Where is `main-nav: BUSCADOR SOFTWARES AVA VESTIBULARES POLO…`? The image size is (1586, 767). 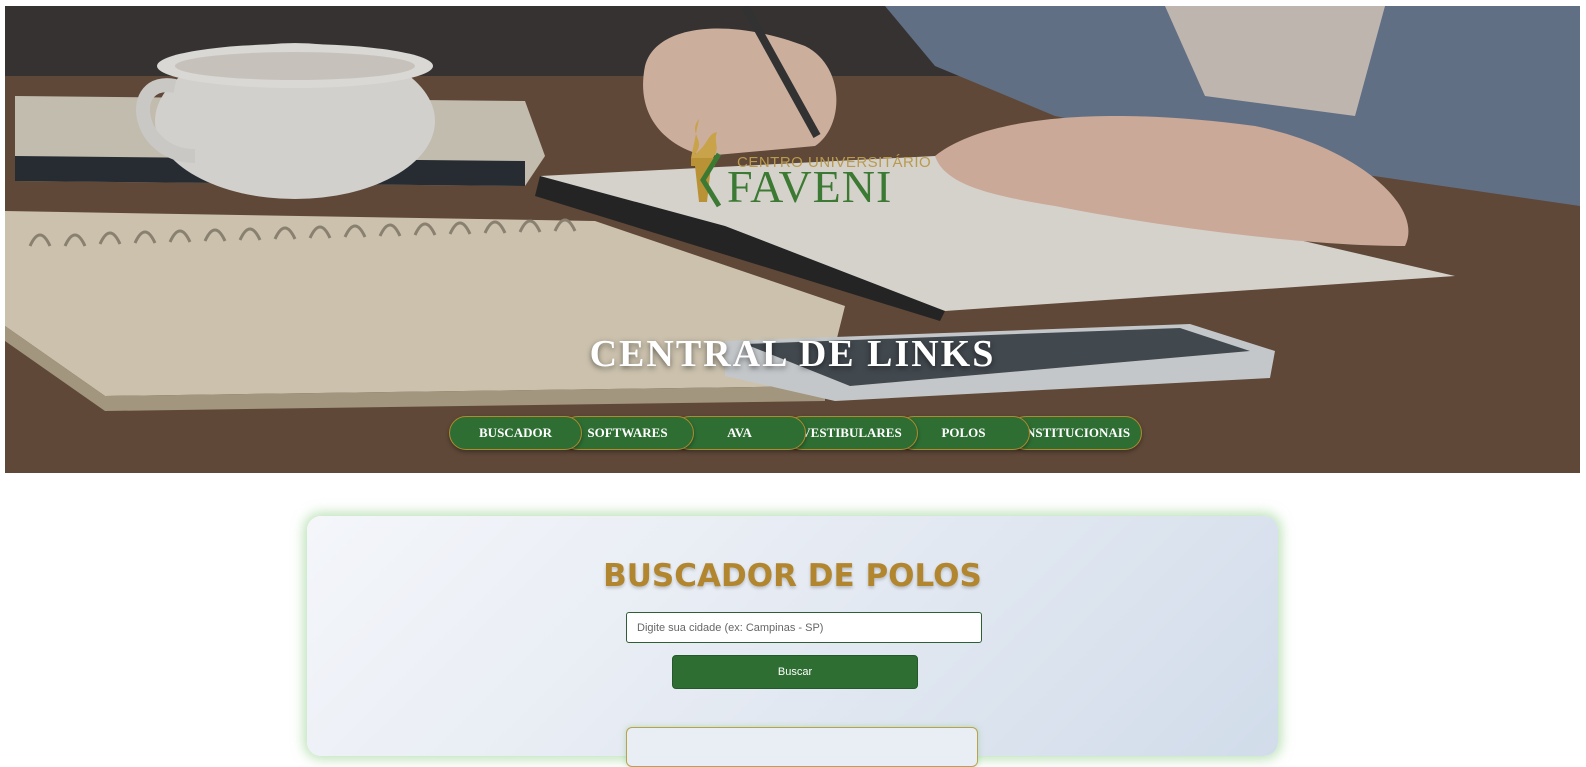
main-nav: BUSCADOR SOFTWARES AVA VESTIBULARES POLO… is located at coordinates (799, 433).